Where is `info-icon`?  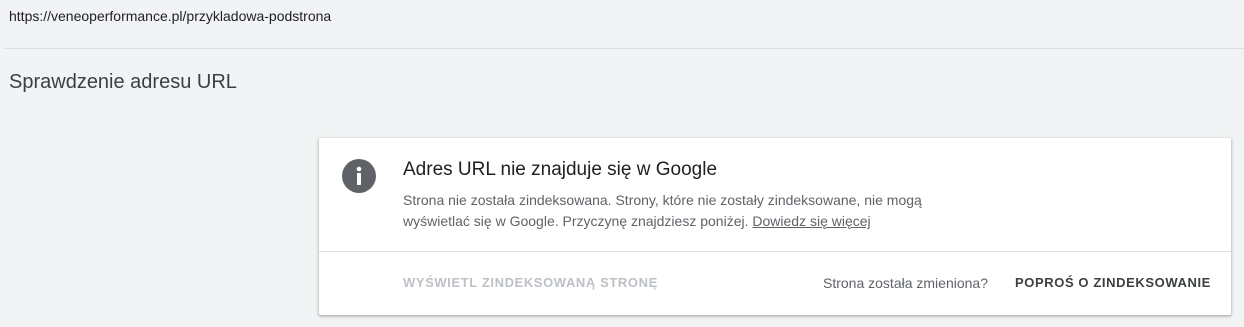 info-icon is located at coordinates (359, 176).